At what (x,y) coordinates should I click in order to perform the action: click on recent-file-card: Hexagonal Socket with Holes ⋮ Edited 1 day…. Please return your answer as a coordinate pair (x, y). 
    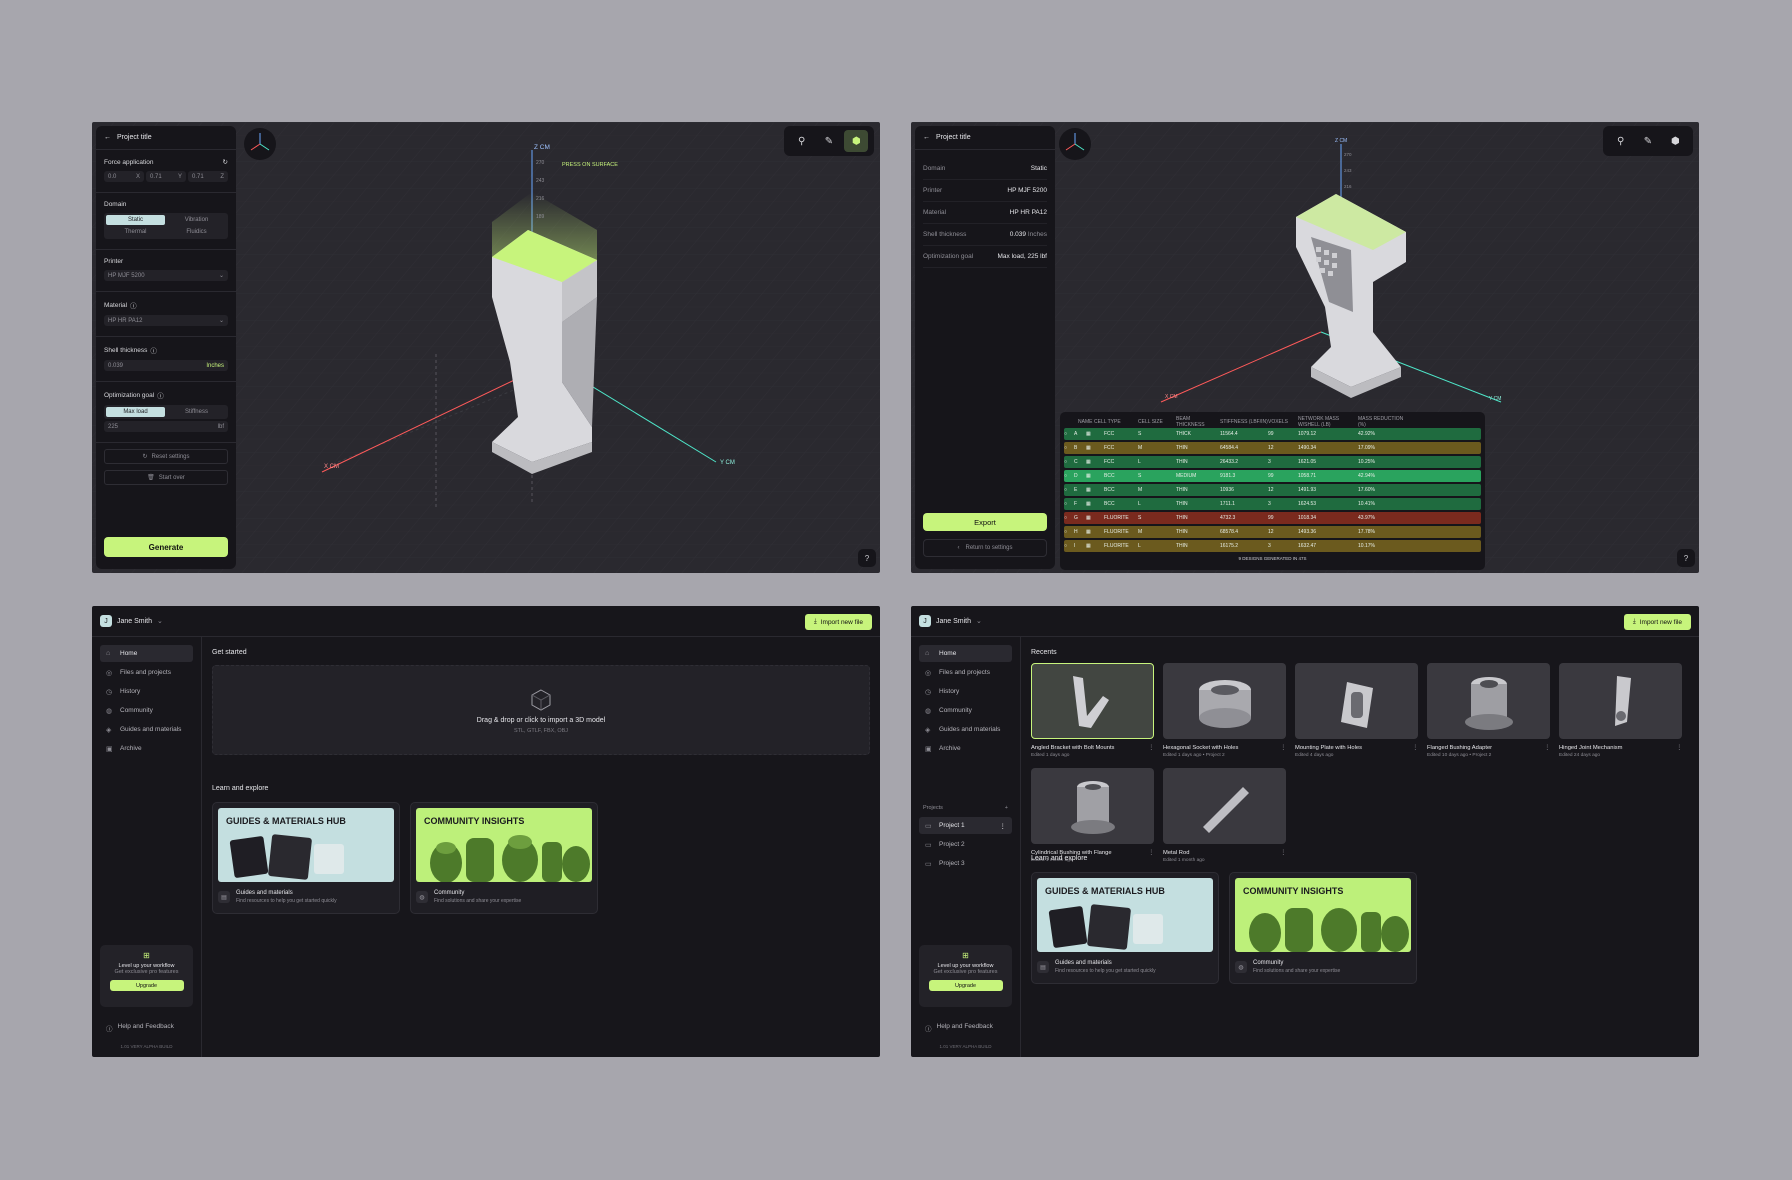
    Looking at the image, I should click on (1224, 710).